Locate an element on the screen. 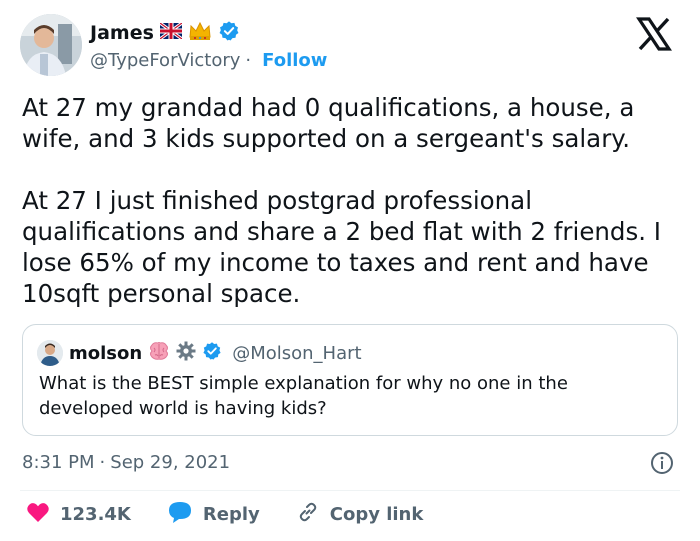 The height and width of the screenshot is (541, 700). quoted-tweet-header: molson @Molson_Hart is located at coordinates (199, 353).